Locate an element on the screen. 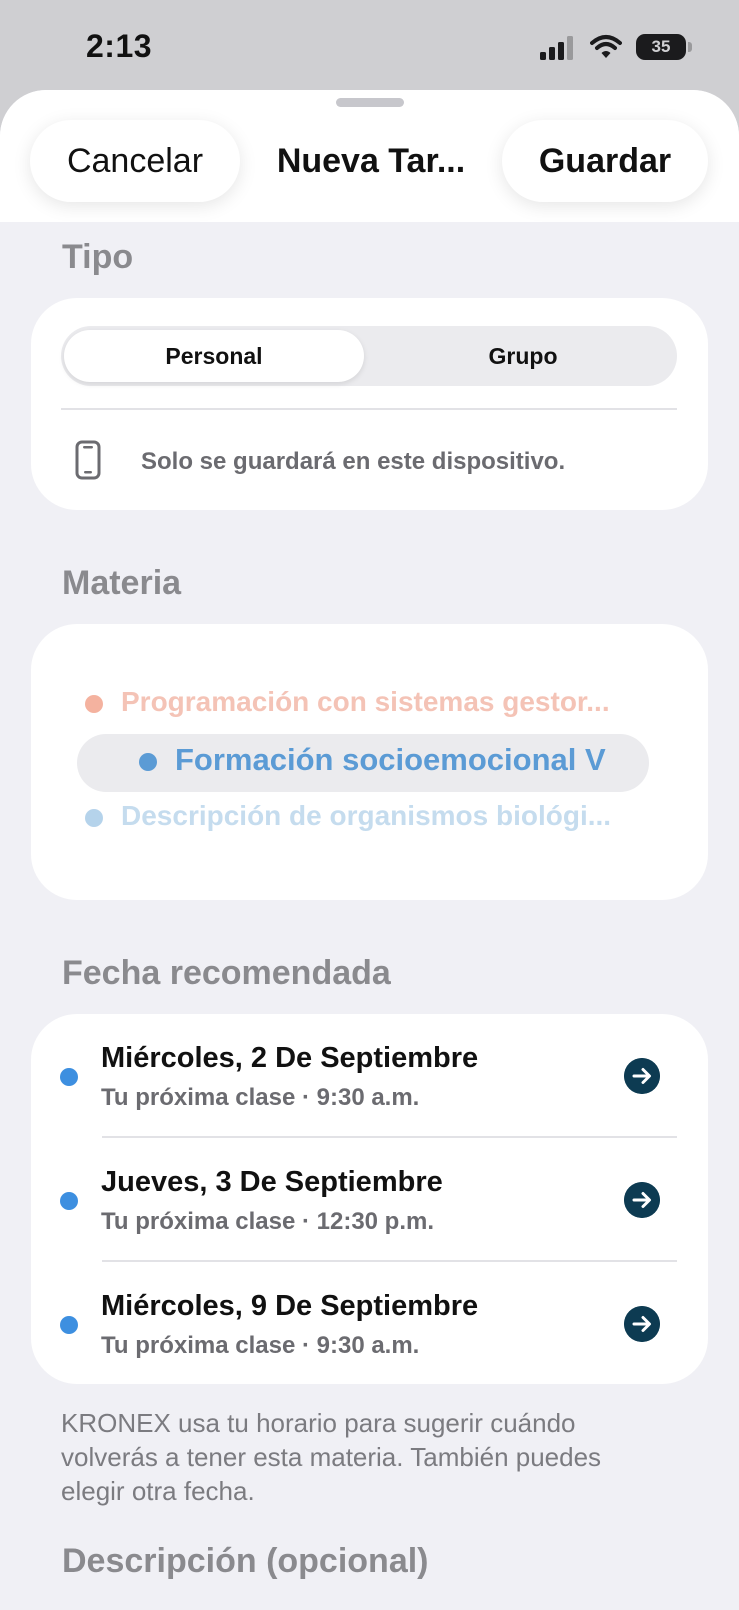  sheet-grabber is located at coordinates (370, 102).